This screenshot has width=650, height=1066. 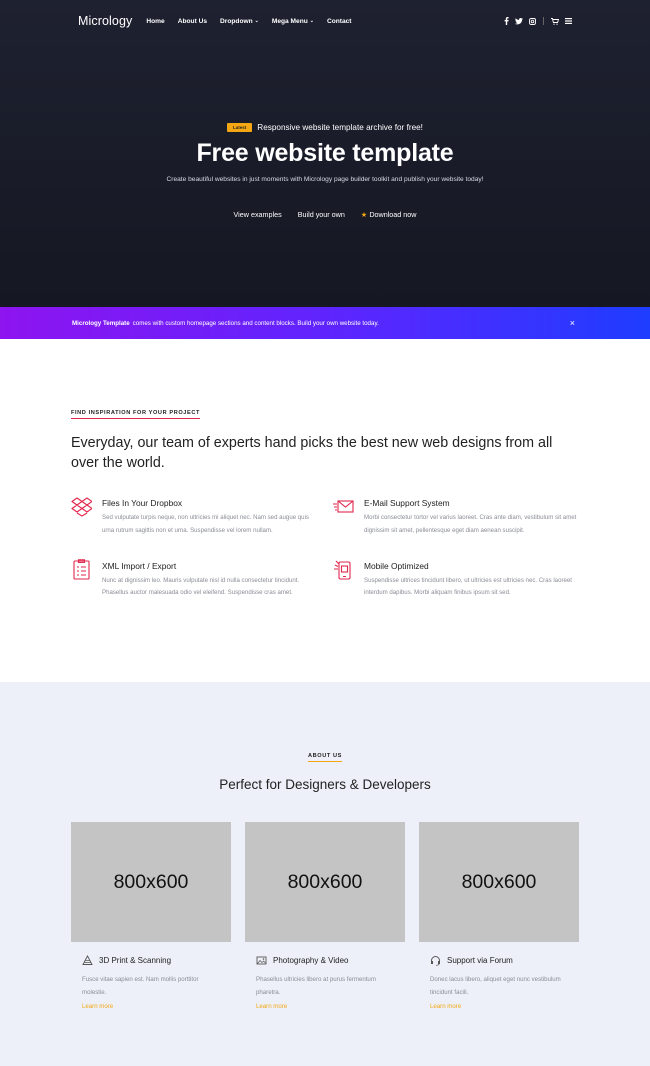 What do you see at coordinates (293, 21) in the screenshot?
I see `nav-item-mega-menu: Mega Menu ⌄` at bounding box center [293, 21].